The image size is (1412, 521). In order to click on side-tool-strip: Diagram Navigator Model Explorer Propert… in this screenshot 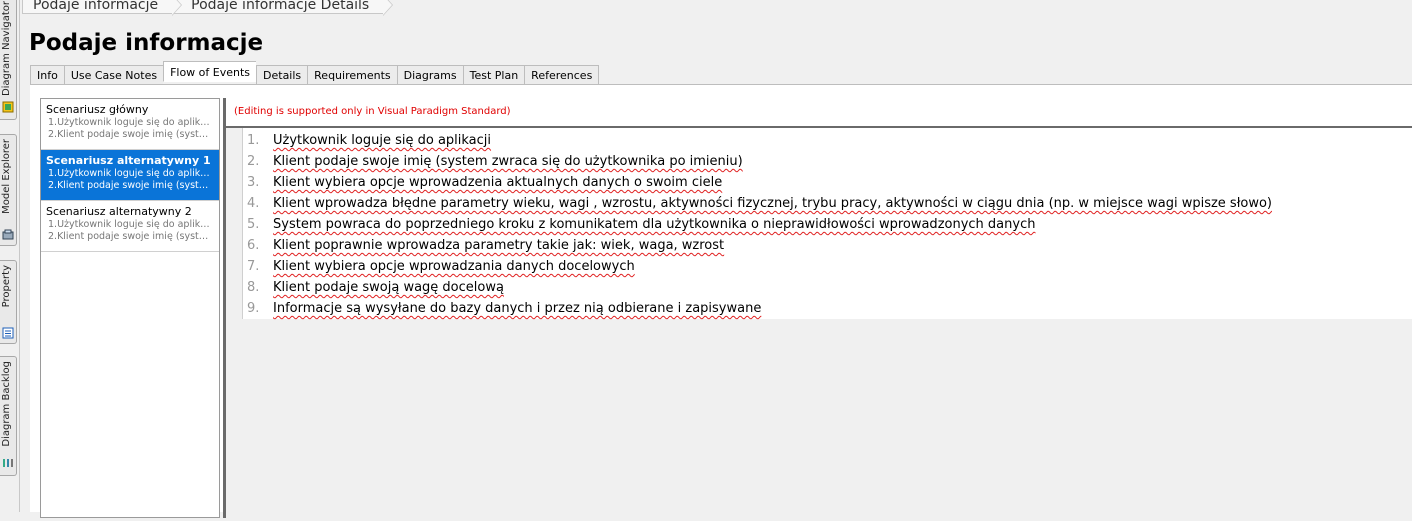, I will do `click(10, 256)`.